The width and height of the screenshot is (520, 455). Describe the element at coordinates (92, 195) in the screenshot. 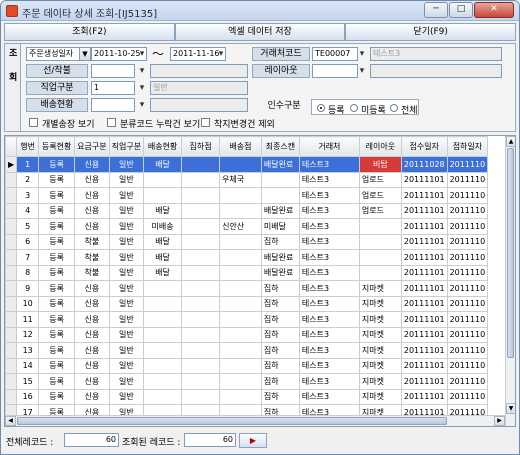

I see `table-cell: 신용` at that location.